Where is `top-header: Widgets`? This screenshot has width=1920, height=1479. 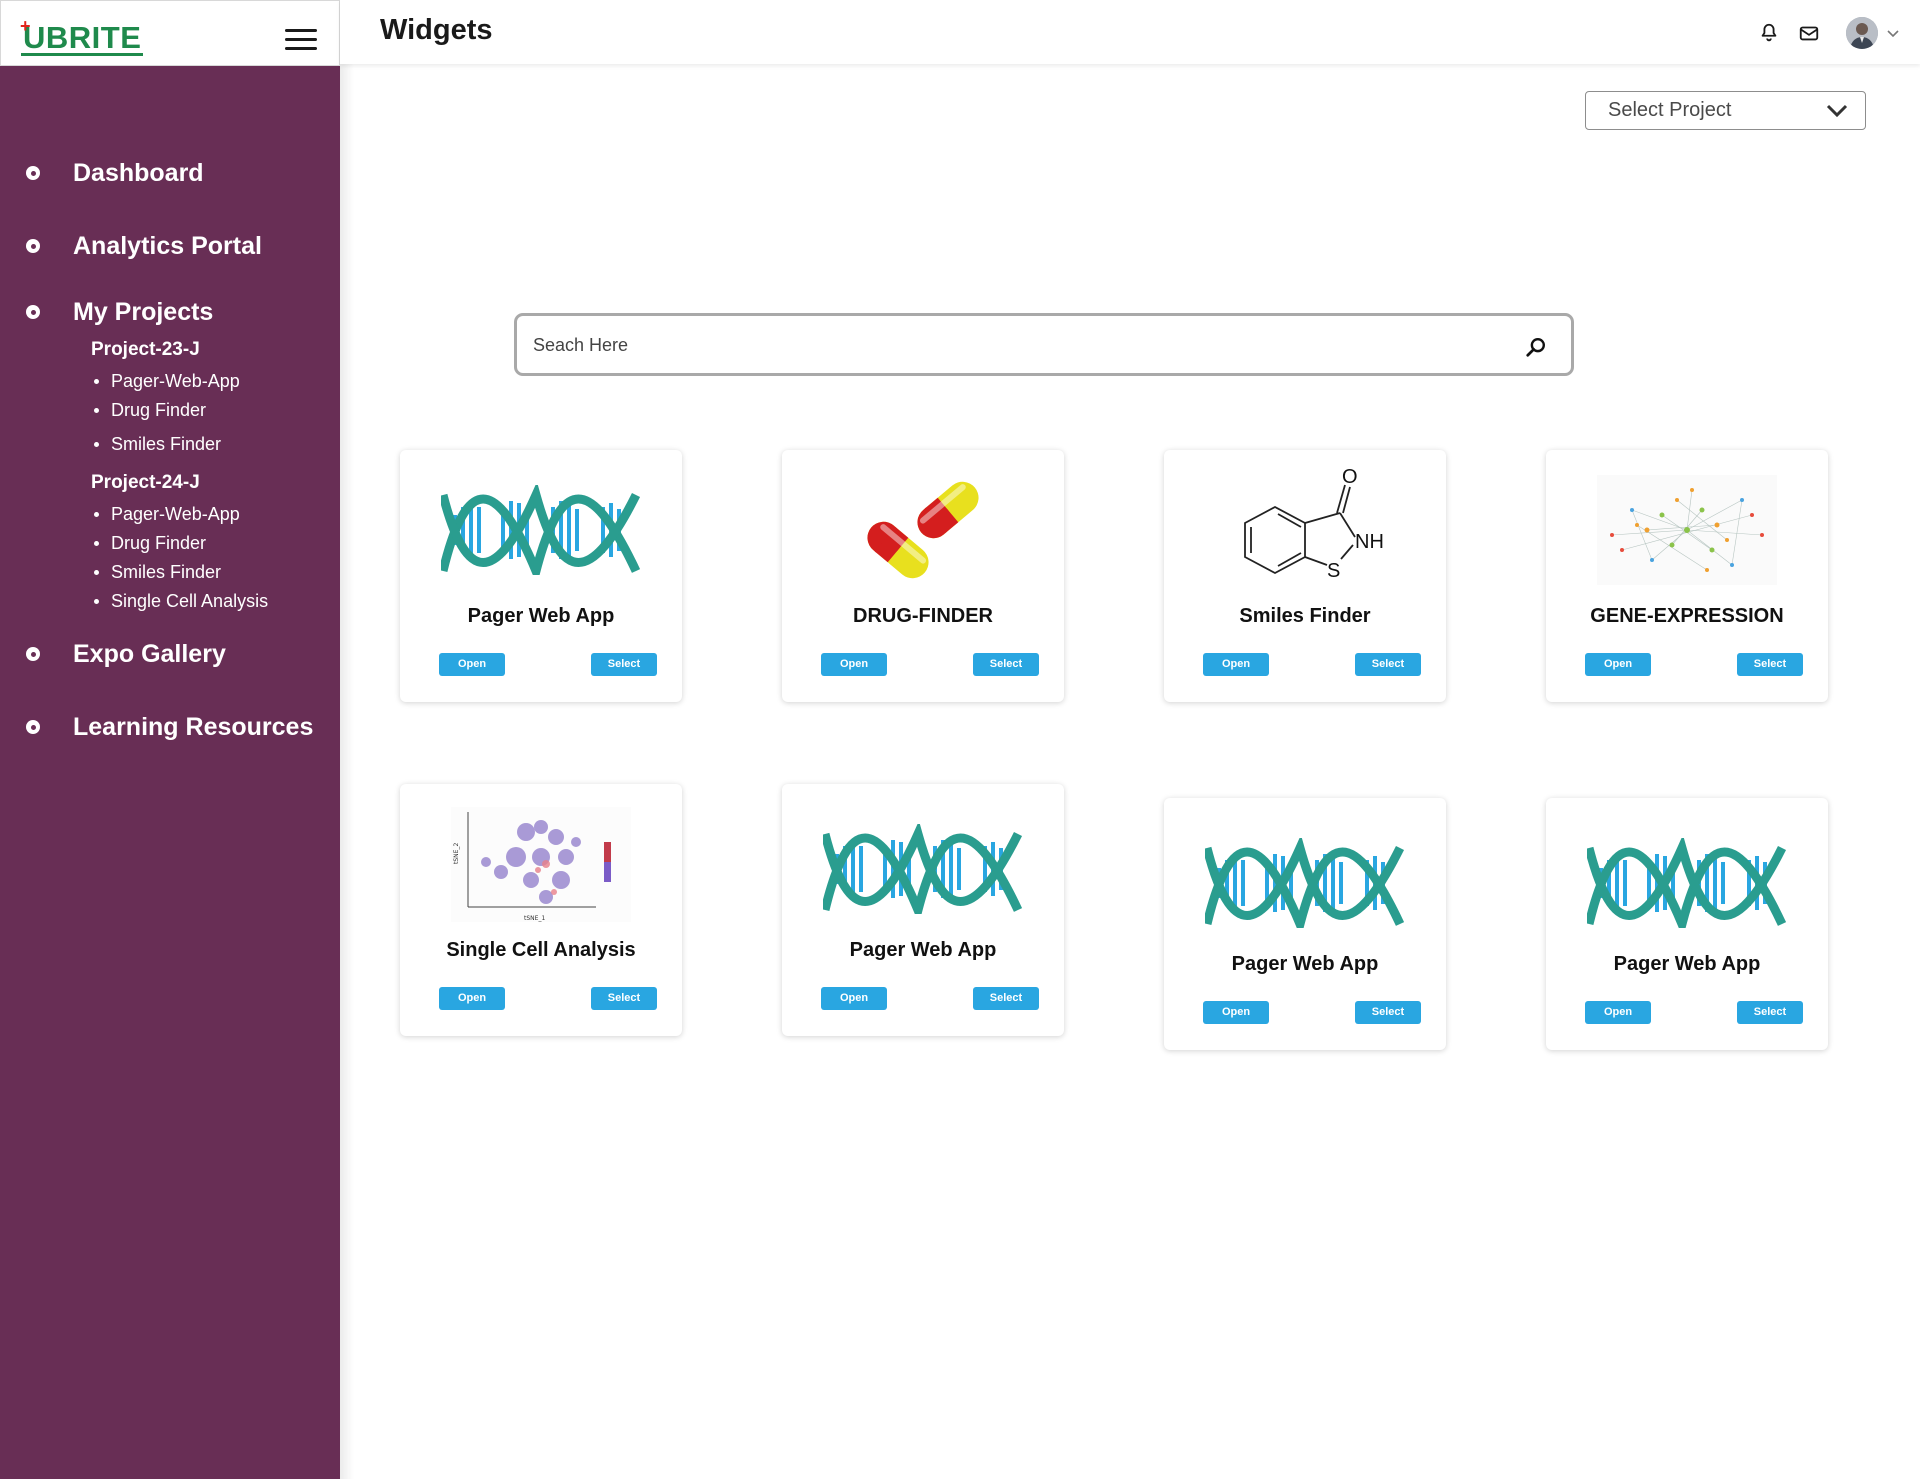 top-header: Widgets is located at coordinates (1130, 32).